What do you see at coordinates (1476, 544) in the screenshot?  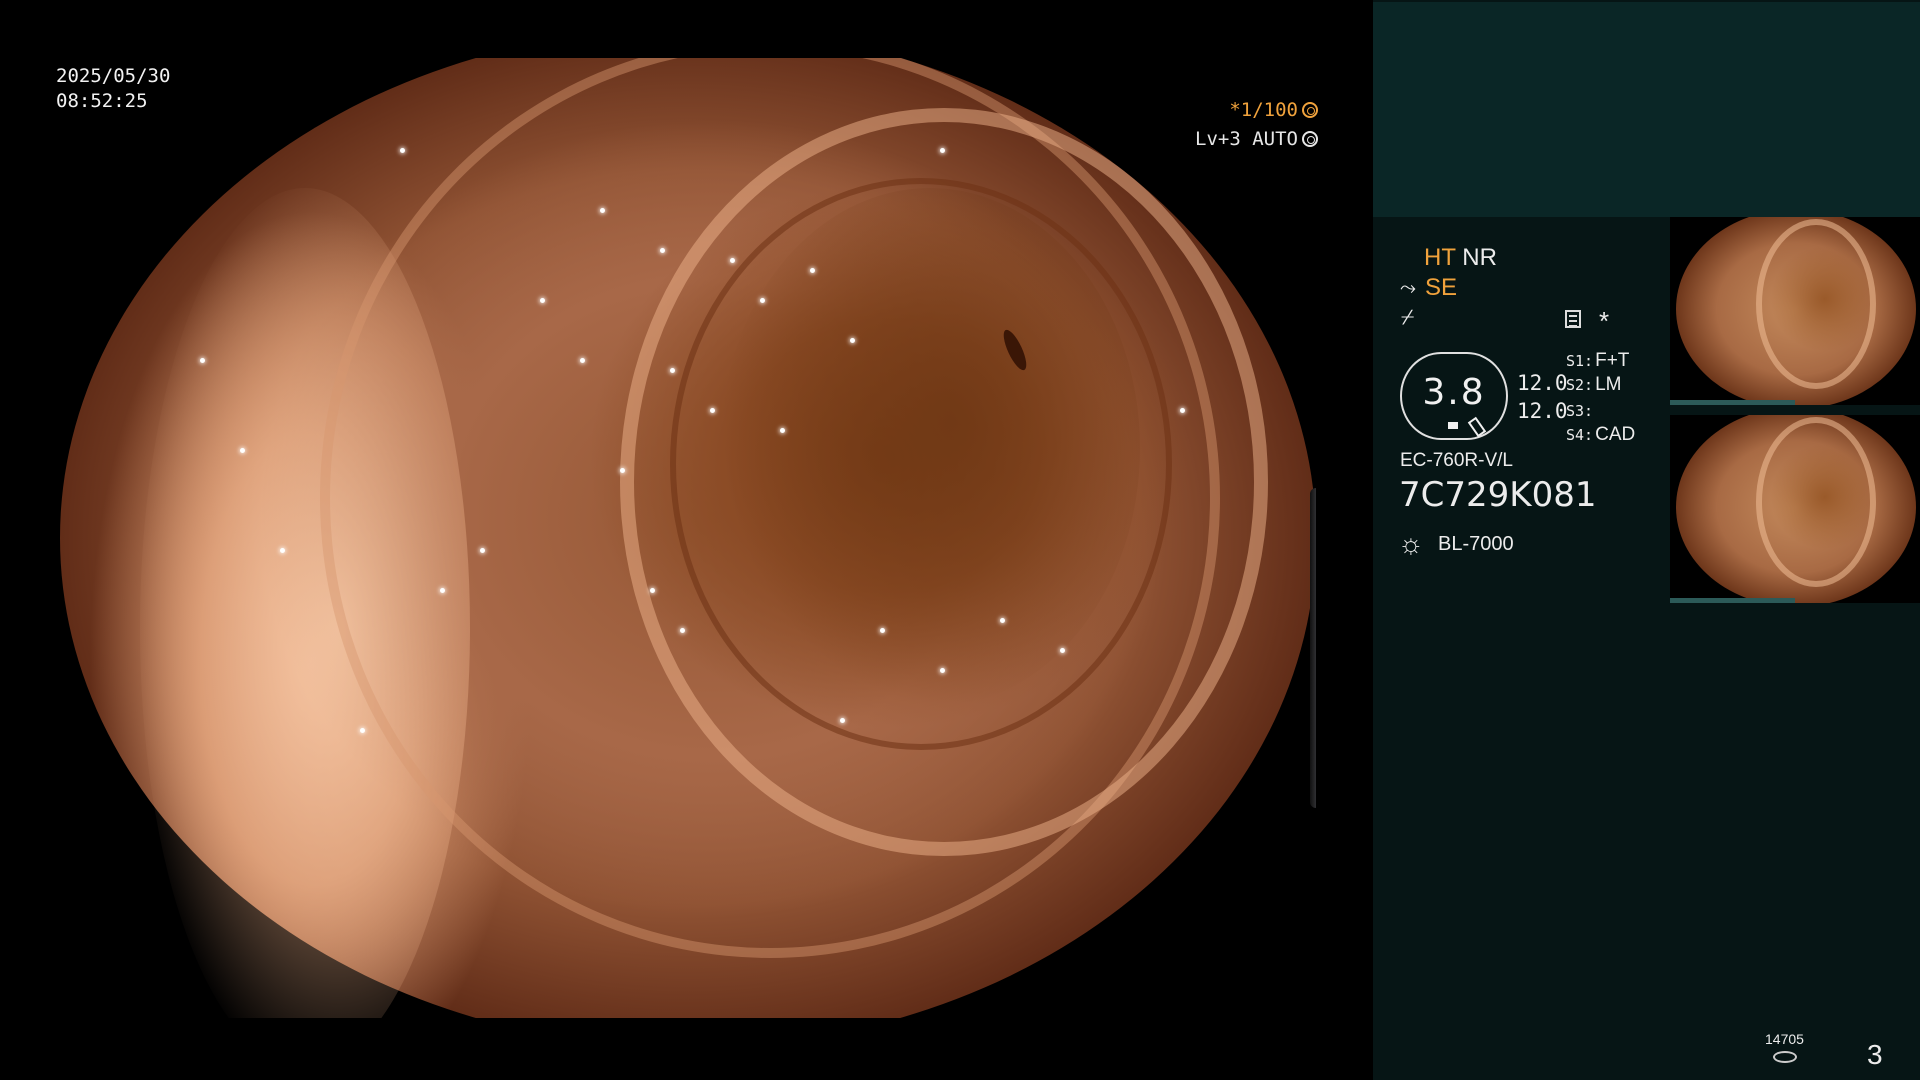 I see `light-source-model: BL-7000` at bounding box center [1476, 544].